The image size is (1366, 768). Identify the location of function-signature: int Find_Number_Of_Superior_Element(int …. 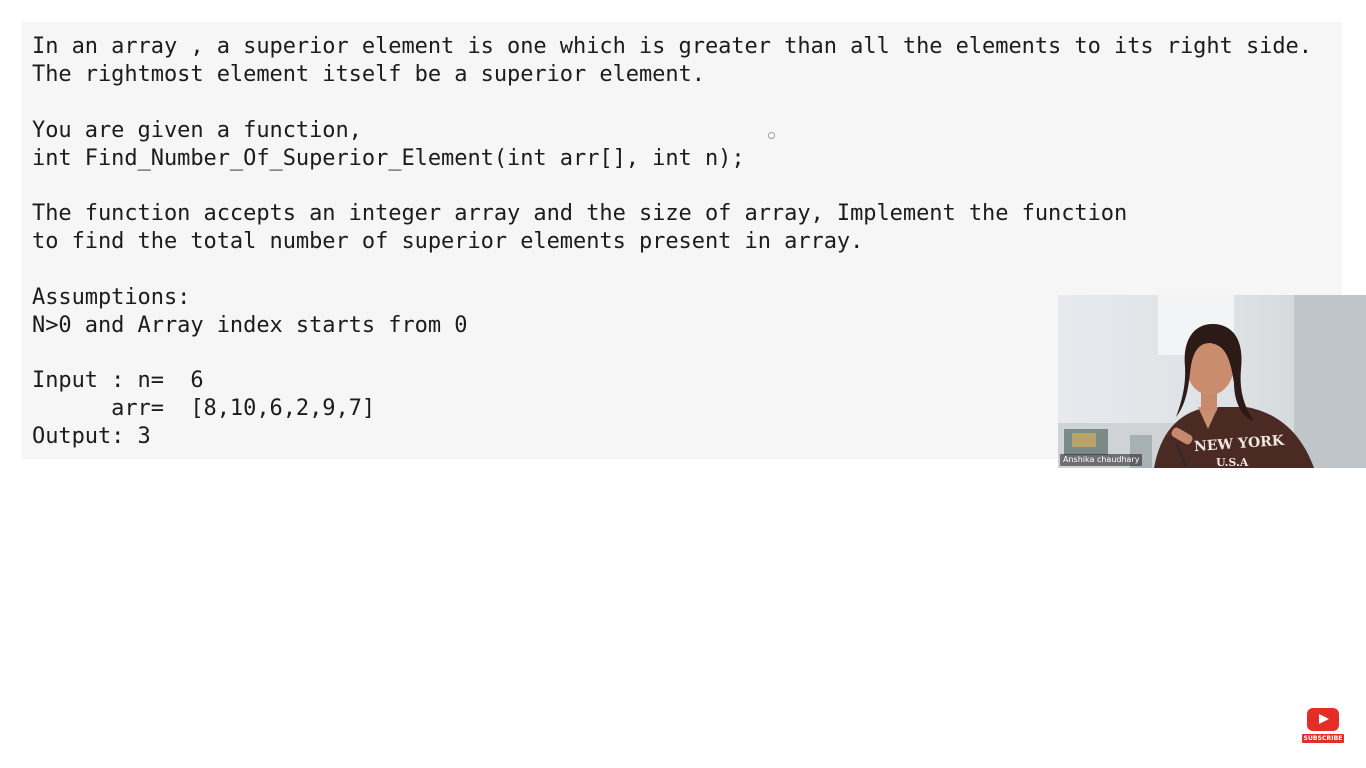
(388, 158).